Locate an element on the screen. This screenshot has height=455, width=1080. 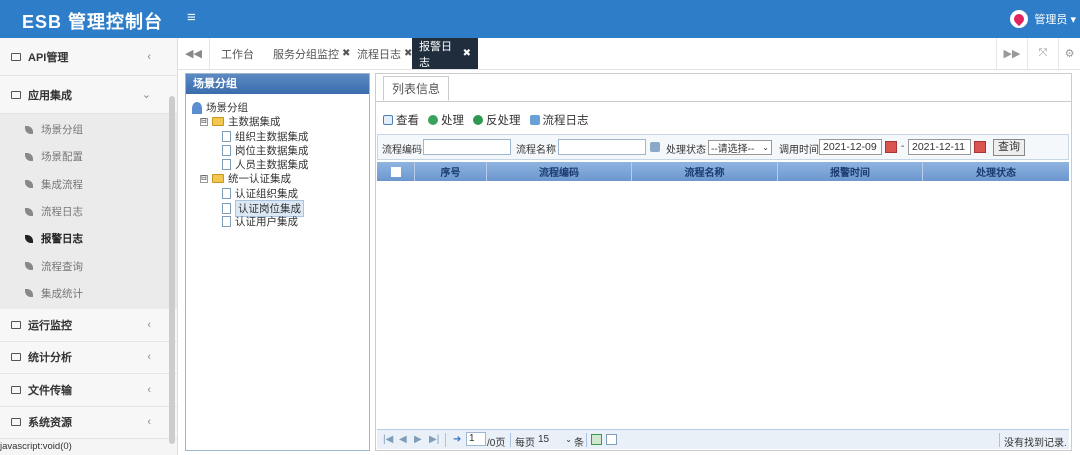
col-index: 序号 is located at coordinates (451, 171).